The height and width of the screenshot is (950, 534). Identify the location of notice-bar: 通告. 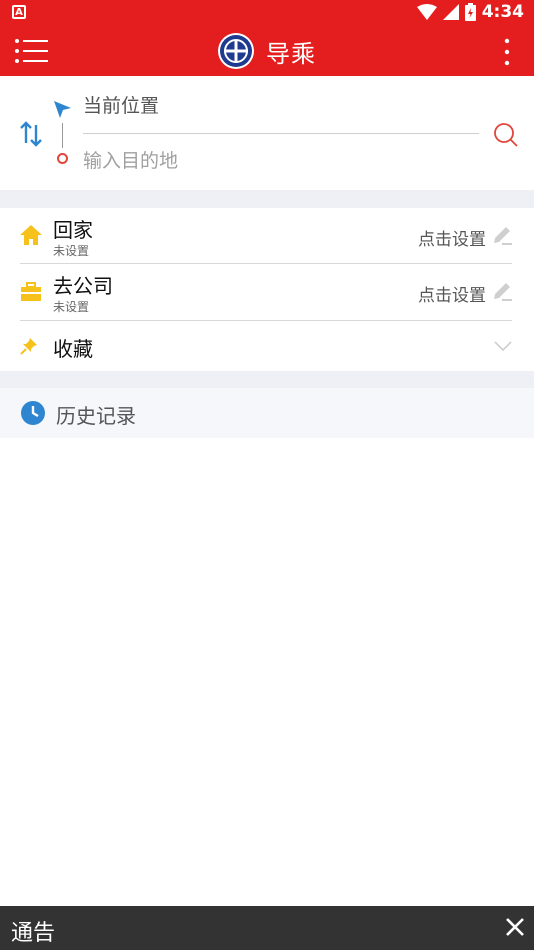
(267, 928).